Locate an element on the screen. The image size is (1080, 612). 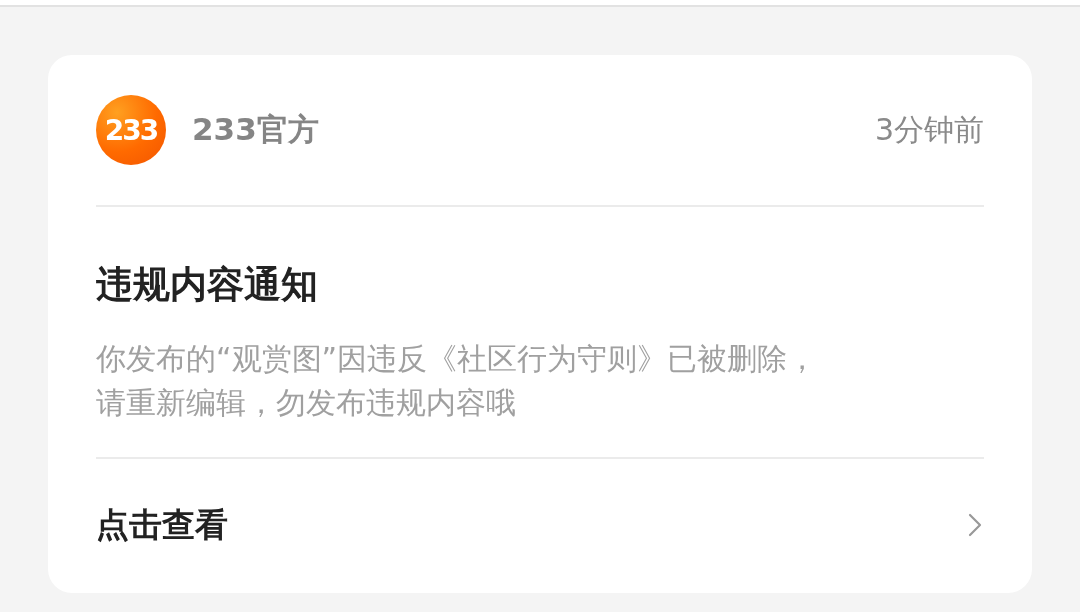
timestamp: 3分钟前 is located at coordinates (929, 129).